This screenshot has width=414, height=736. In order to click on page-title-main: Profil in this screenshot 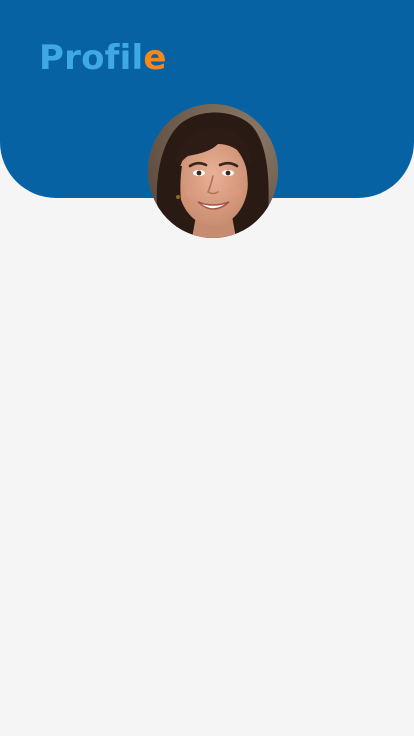, I will do `click(91, 58)`.